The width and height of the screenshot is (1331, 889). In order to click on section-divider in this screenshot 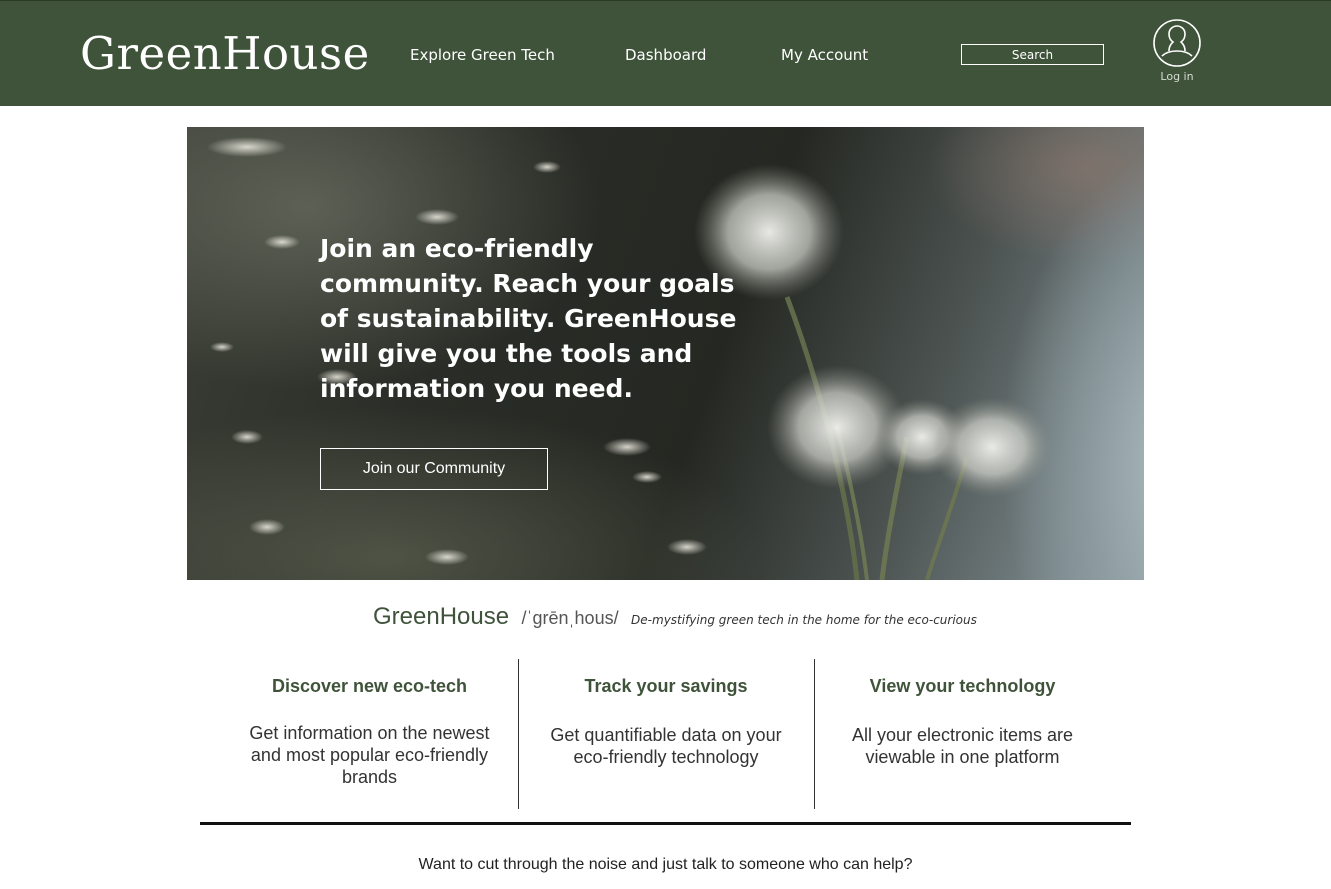, I will do `click(665, 823)`.